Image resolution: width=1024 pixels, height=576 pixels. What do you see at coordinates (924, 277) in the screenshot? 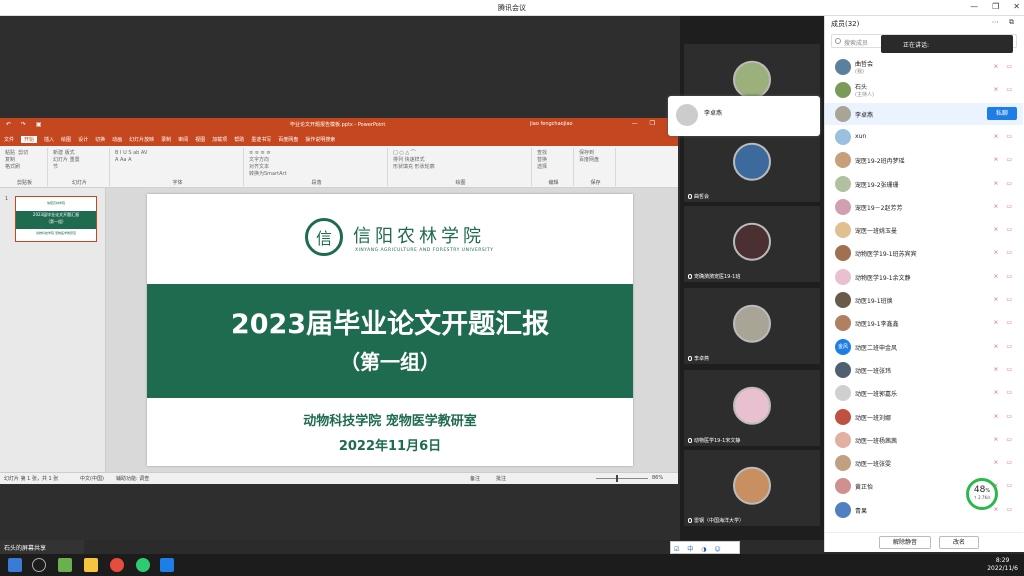
I see `member-row: 动物医学19-1余文静 ⨯ ▭` at bounding box center [924, 277].